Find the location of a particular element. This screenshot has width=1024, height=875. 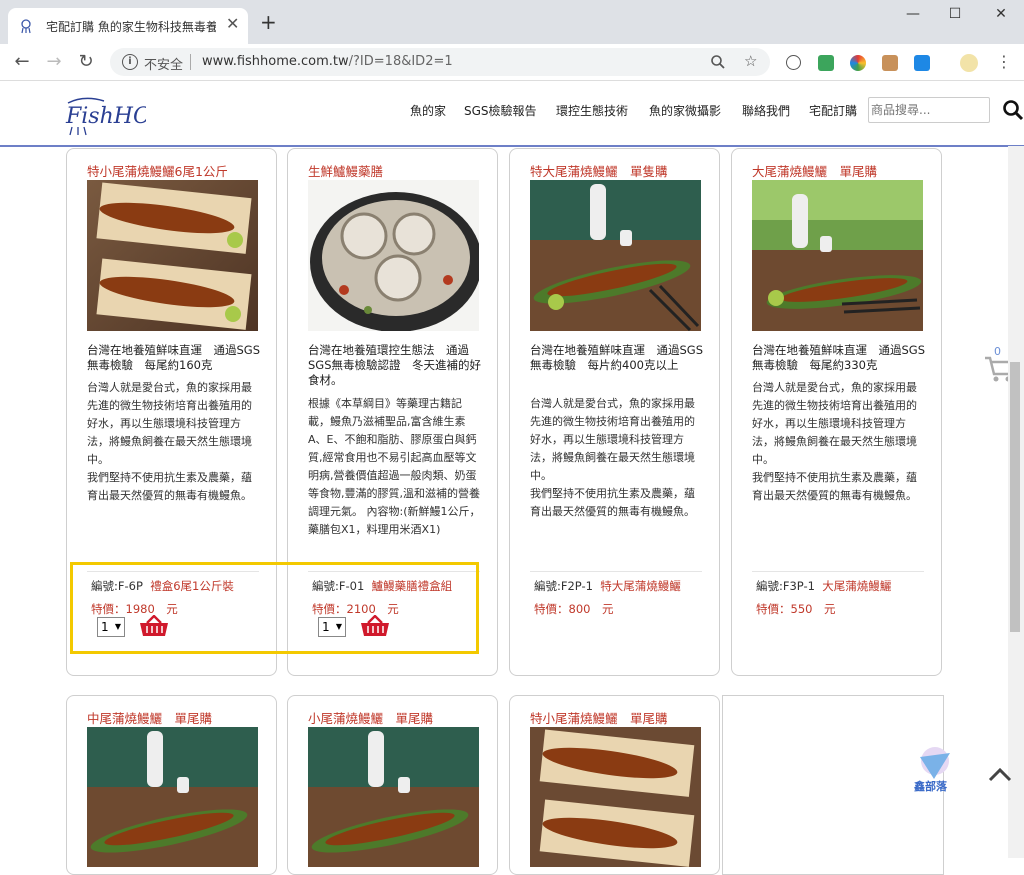

eel-soup-image is located at coordinates (393, 255).